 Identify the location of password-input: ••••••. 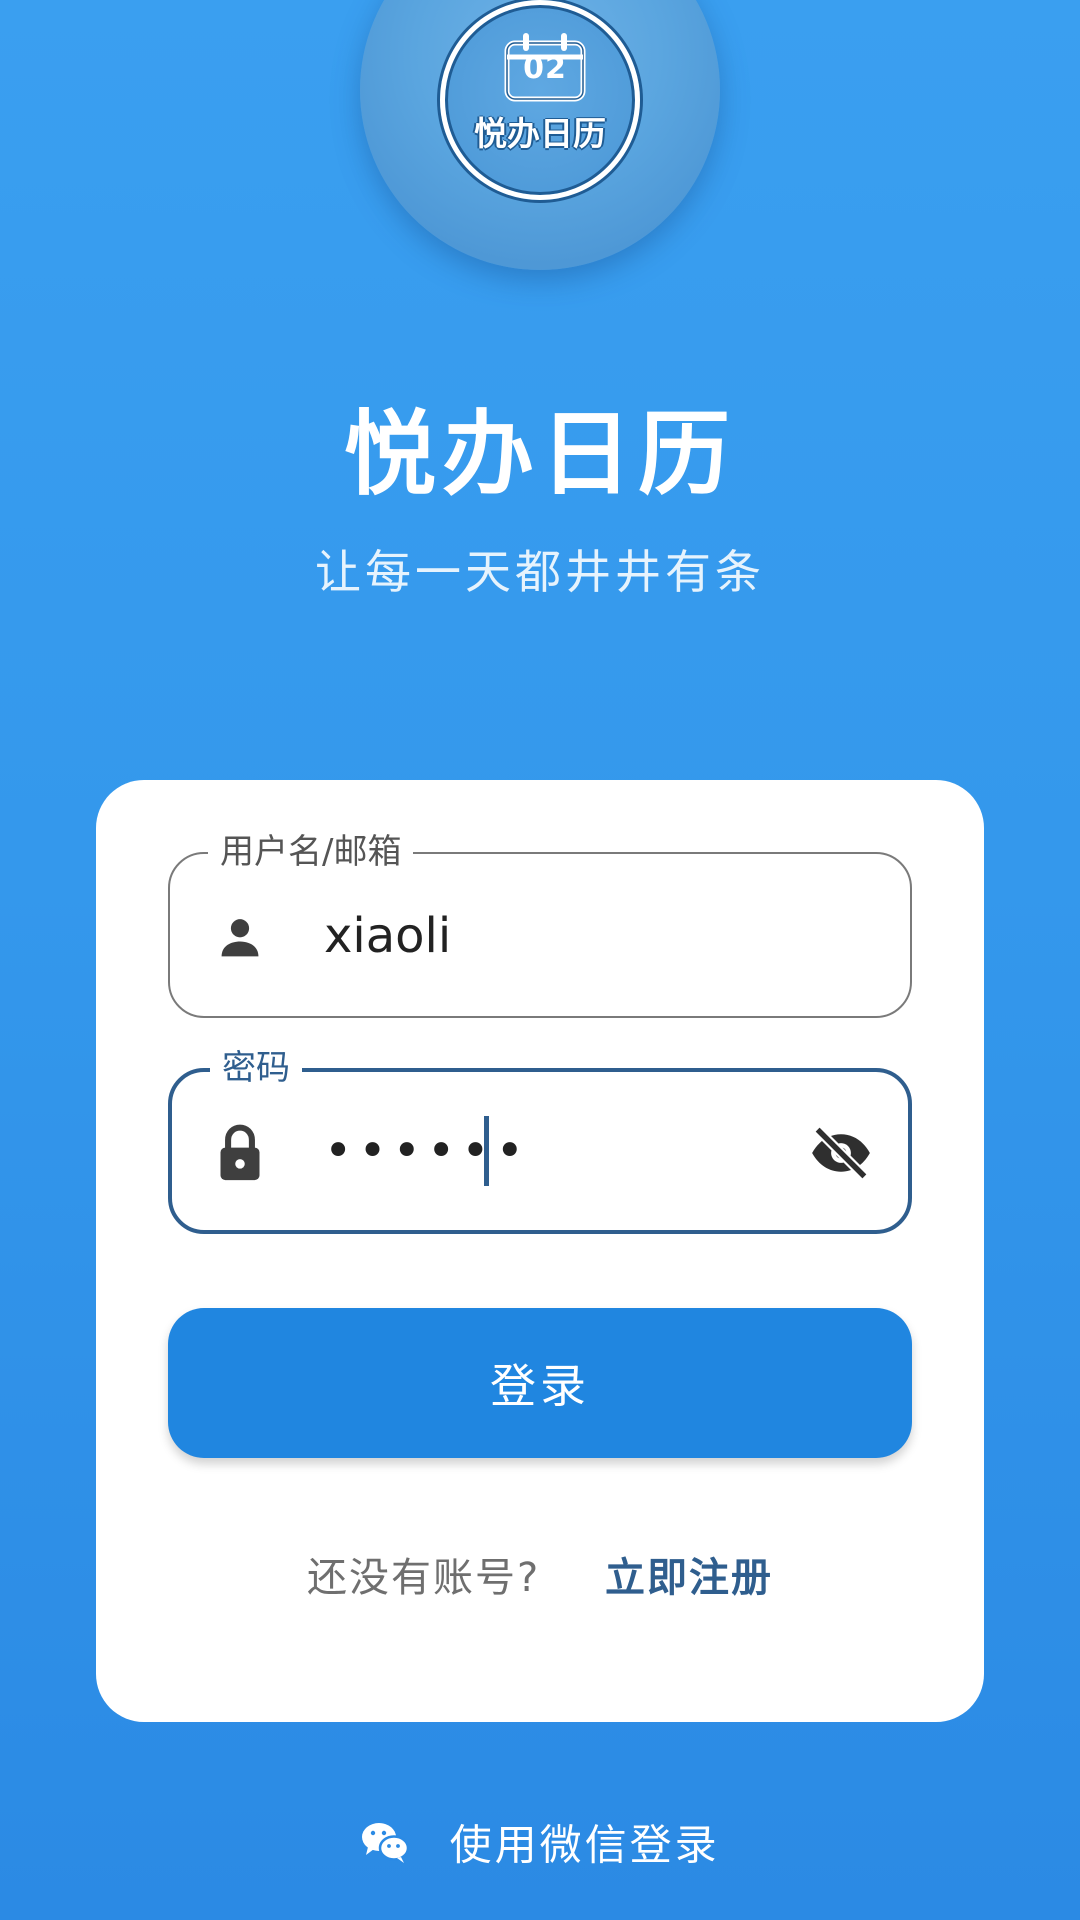
(427, 1151).